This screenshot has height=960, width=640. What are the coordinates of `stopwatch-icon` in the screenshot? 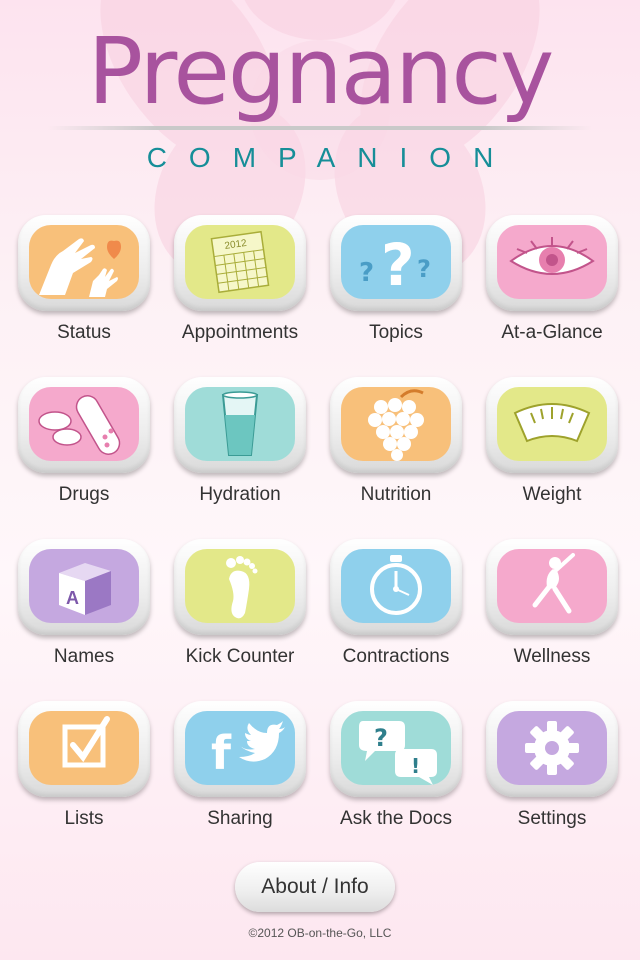 It's located at (396, 586).